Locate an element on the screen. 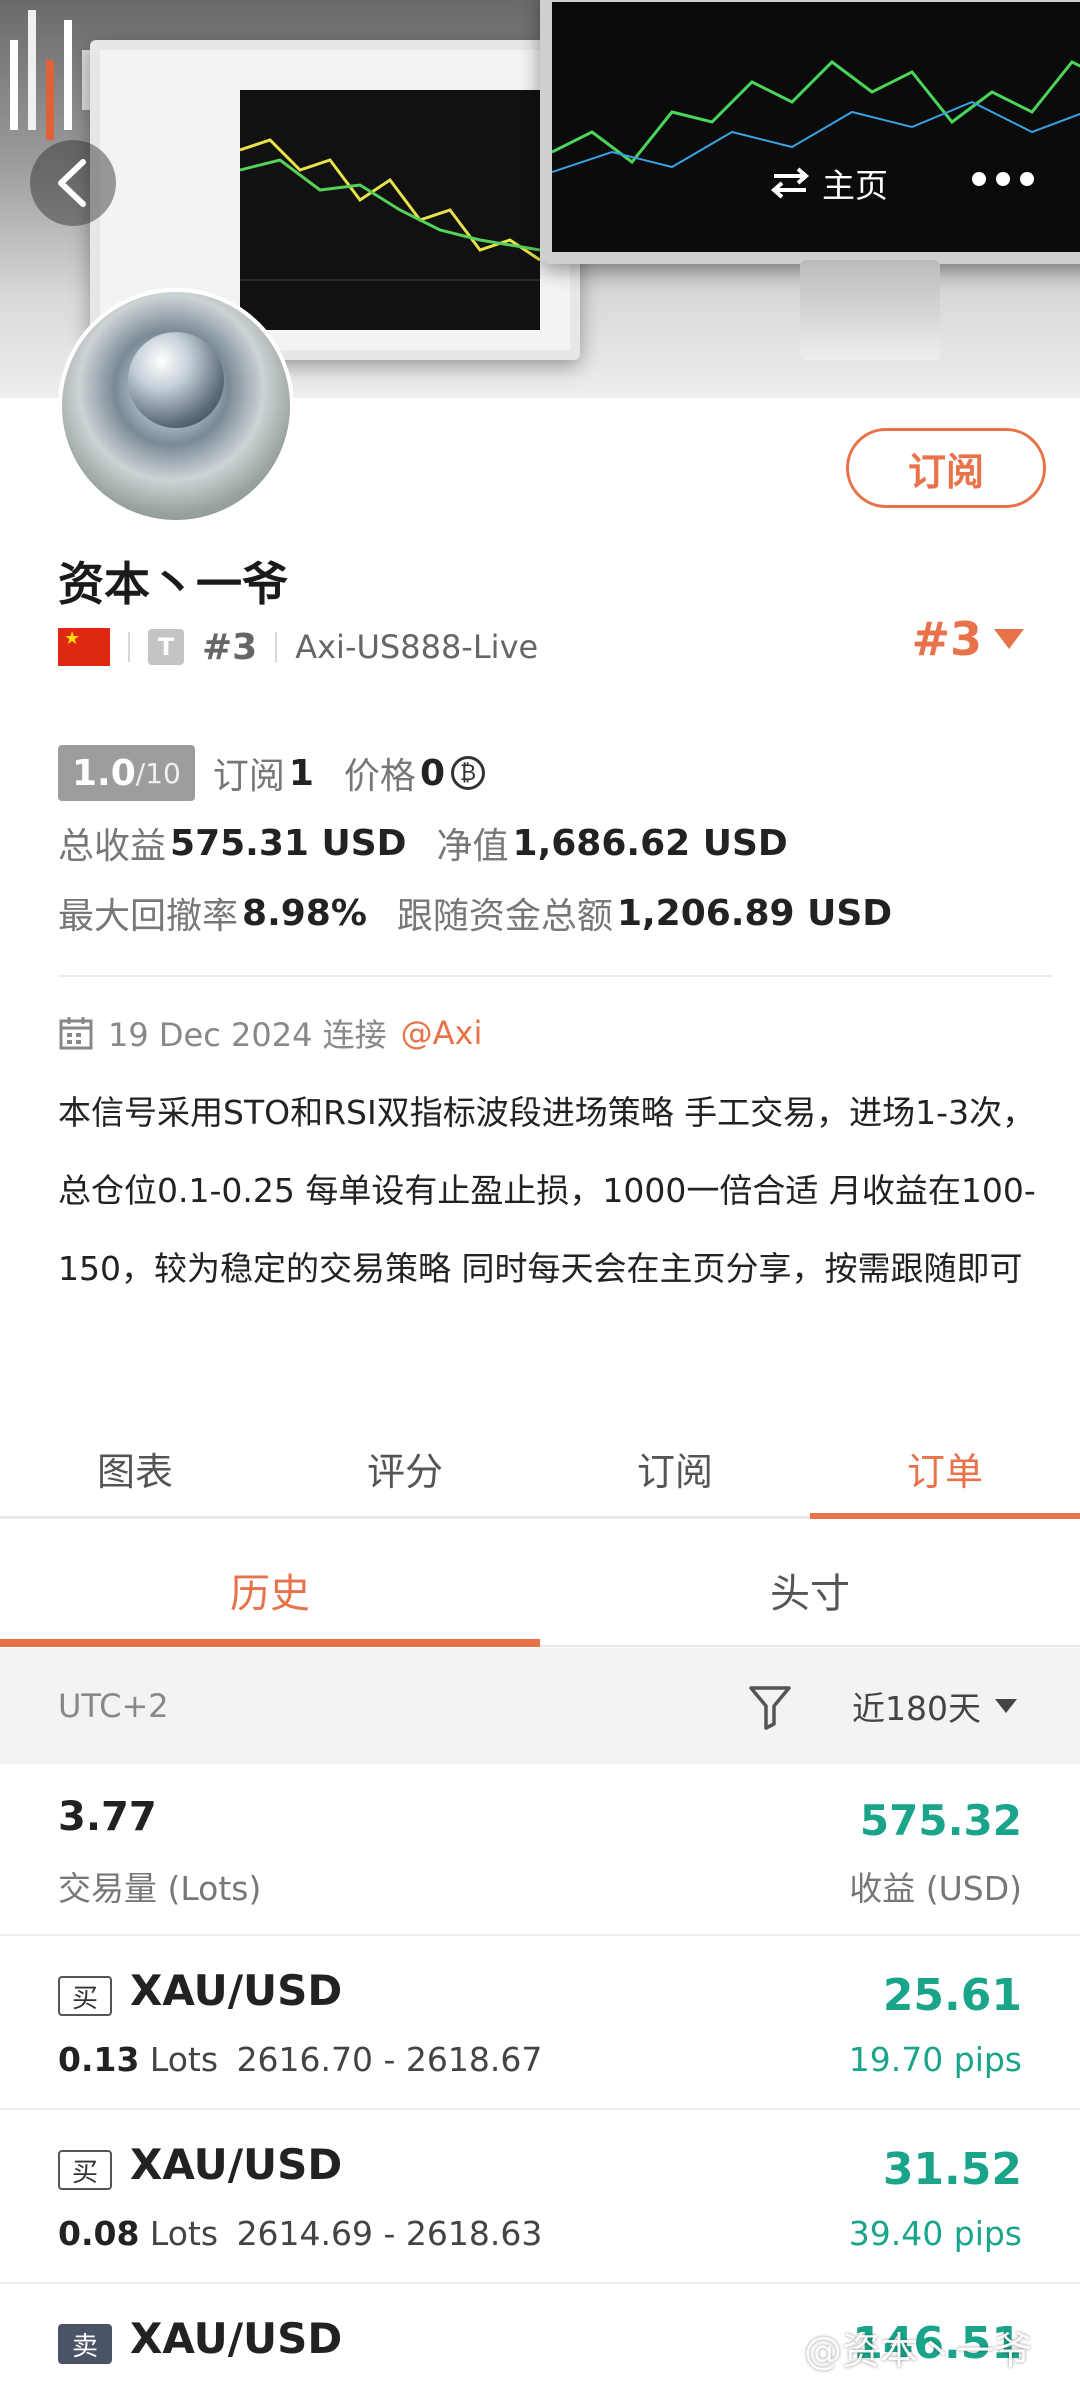 The height and width of the screenshot is (2400, 1080). total-lots-value: 3.77 is located at coordinates (107, 1817).